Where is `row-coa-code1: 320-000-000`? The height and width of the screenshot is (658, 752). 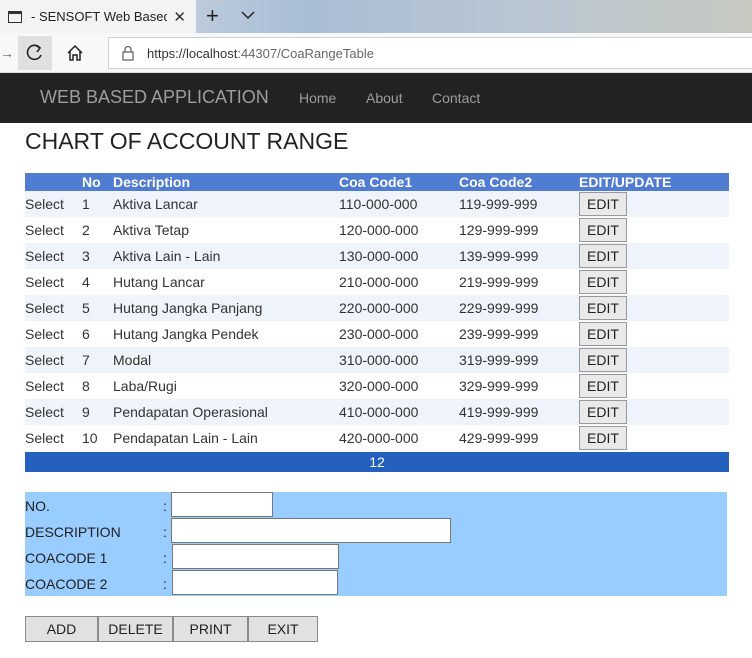
row-coa-code1: 320-000-000 is located at coordinates (379, 386).